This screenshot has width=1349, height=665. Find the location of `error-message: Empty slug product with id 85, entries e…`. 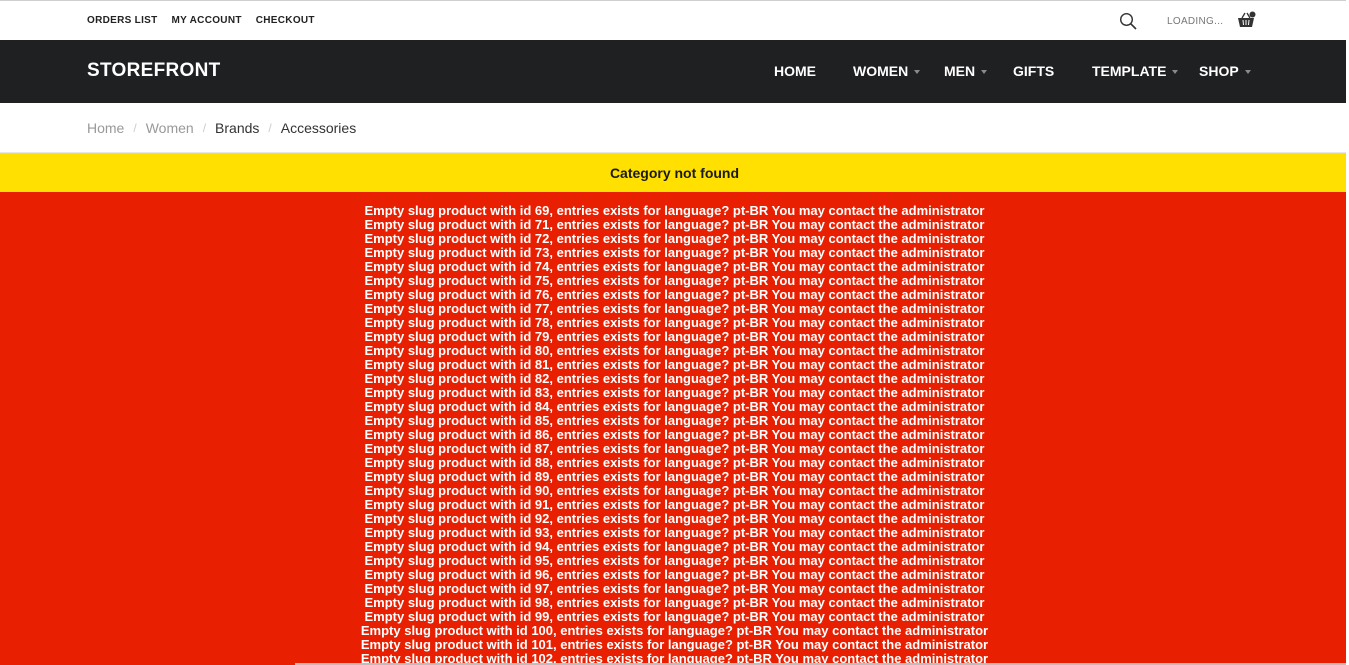

error-message: Empty slug product with id 85, entries e… is located at coordinates (674, 420).